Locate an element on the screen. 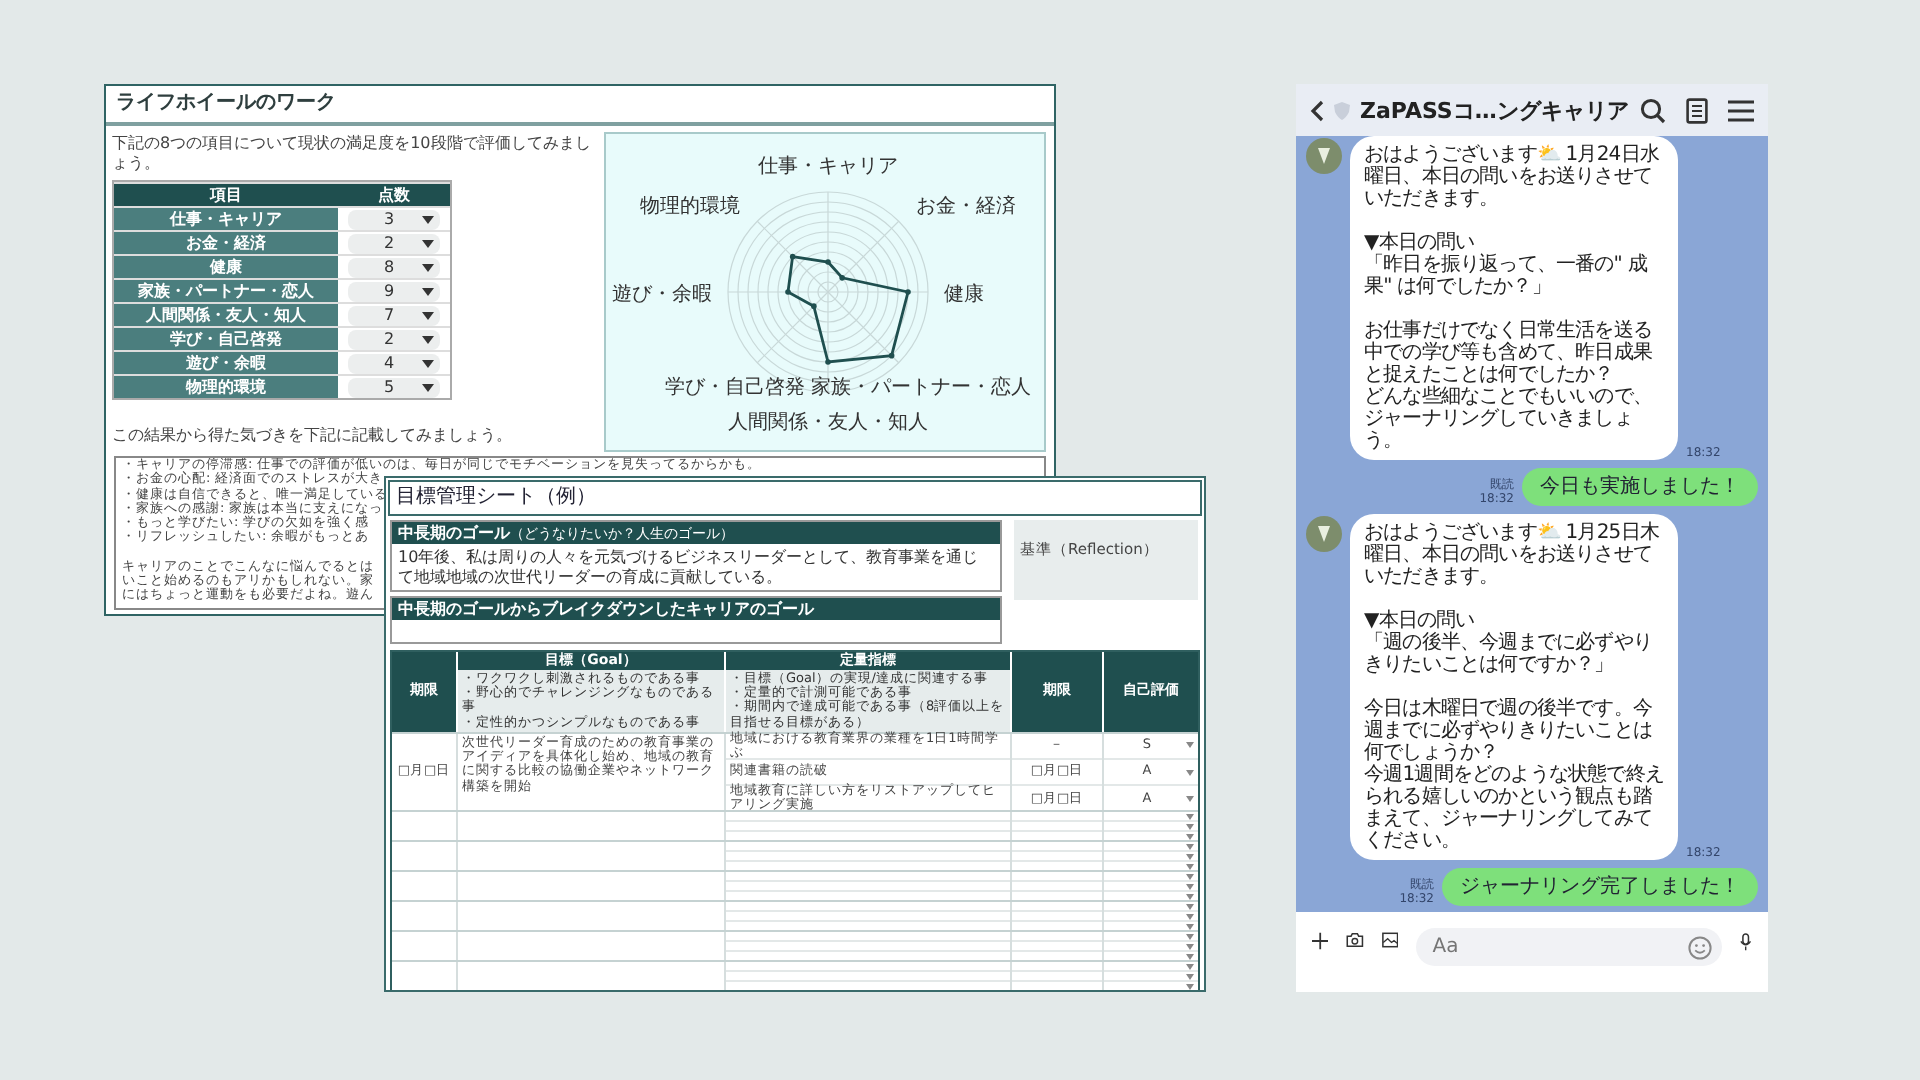  message-text: お仕事だけでなく日常生活を送る中での学び等も含めて、昨日成果と捉えたことは何でしたか？ is located at coordinates (1509, 353).